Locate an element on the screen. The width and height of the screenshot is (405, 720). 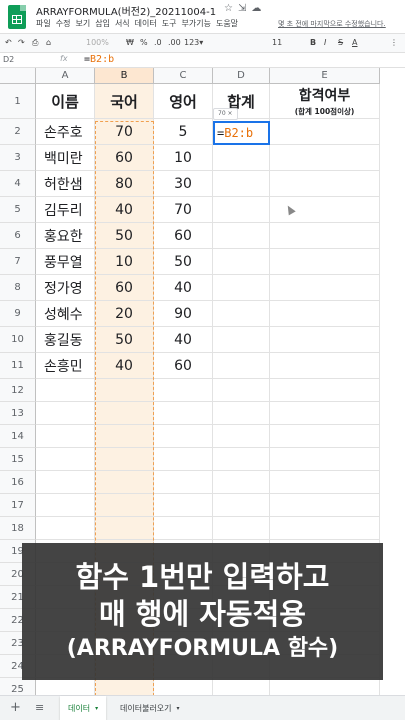
english-score-cell: 70 is located at coordinates (183, 210).